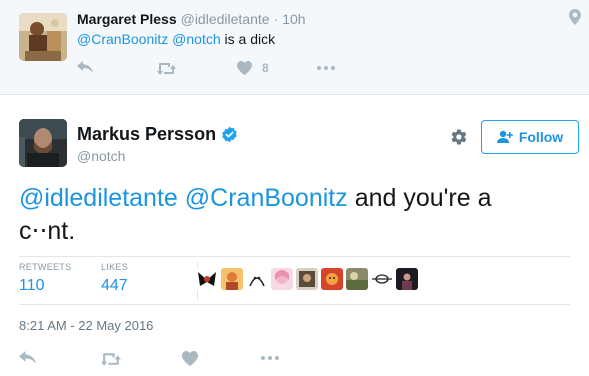 The height and width of the screenshot is (376, 589). Describe the element at coordinates (504, 136) in the screenshot. I see `follow-person-icon` at that location.